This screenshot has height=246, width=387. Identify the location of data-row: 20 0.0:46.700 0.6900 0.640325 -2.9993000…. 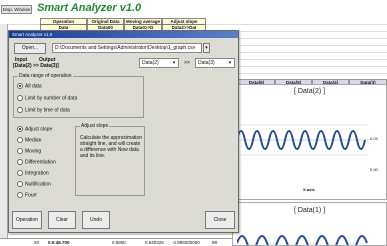
(116, 242).